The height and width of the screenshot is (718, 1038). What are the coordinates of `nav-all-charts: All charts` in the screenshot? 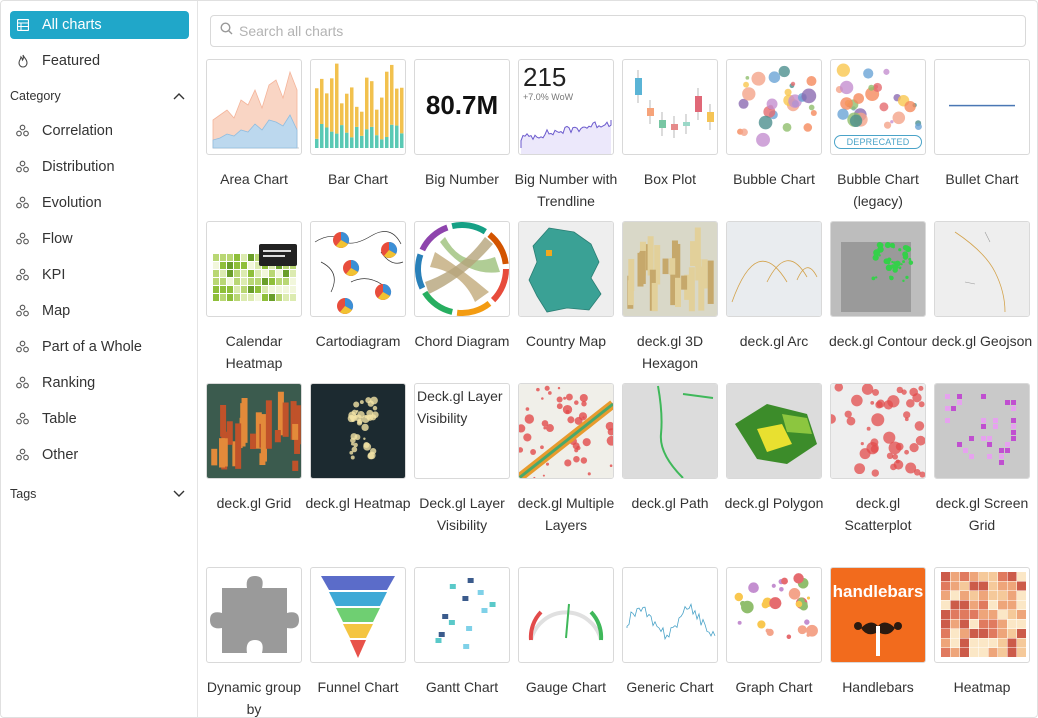 It's located at (99, 25).